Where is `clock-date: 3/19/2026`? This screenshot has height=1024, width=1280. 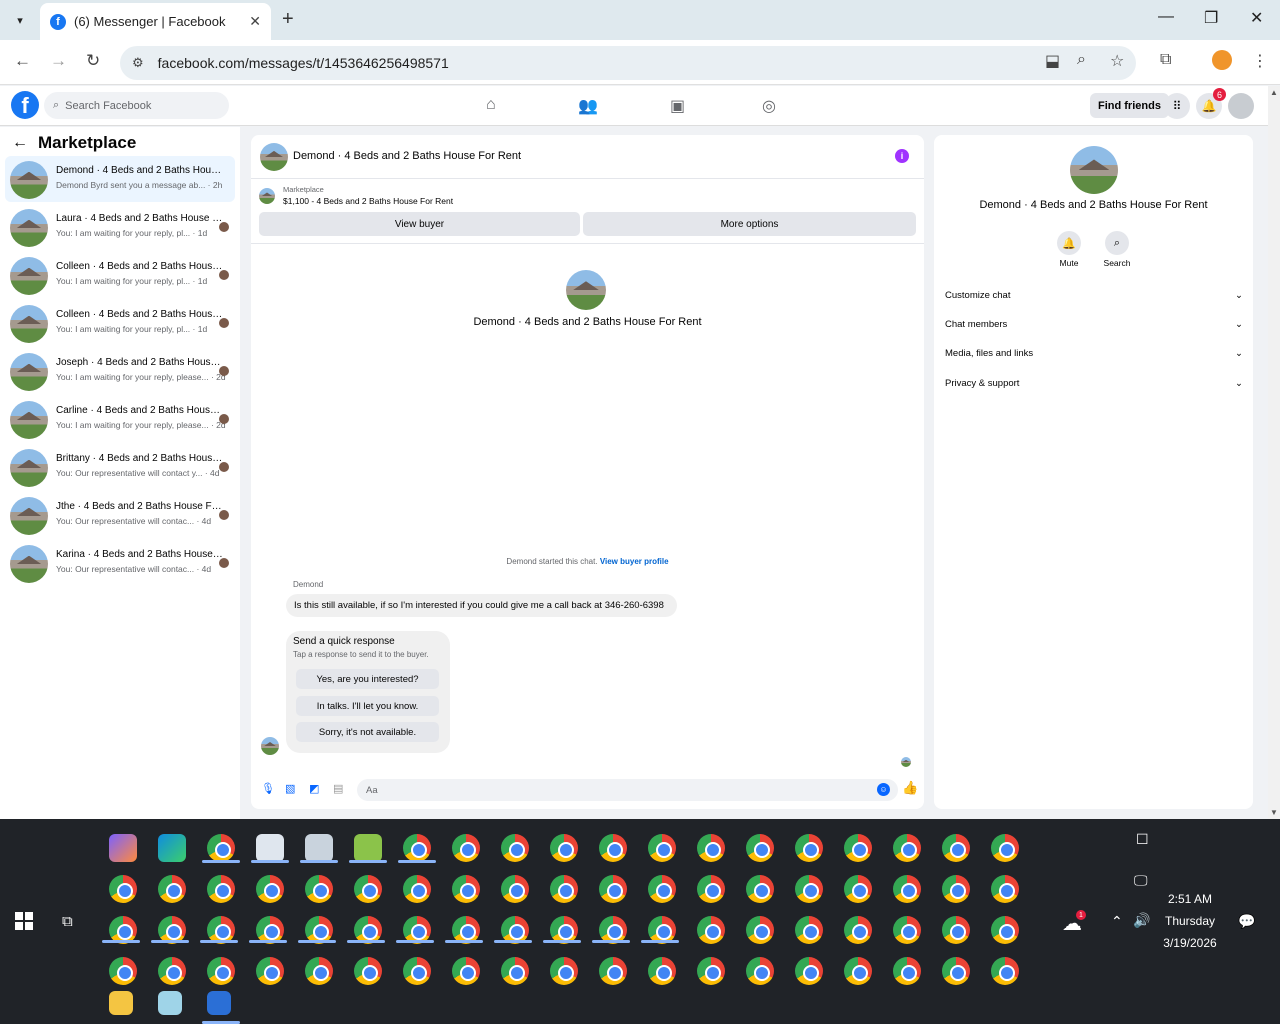
clock-date: 3/19/2026 is located at coordinates (1190, 943).